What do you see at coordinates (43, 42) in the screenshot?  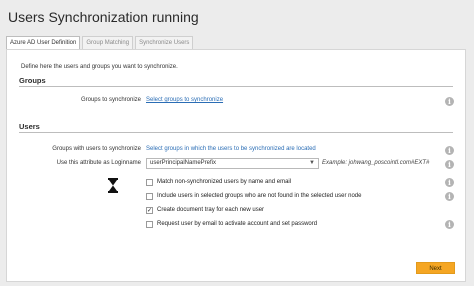 I see `tab-azure-ad-user-definition: Azure AD User Definition` at bounding box center [43, 42].